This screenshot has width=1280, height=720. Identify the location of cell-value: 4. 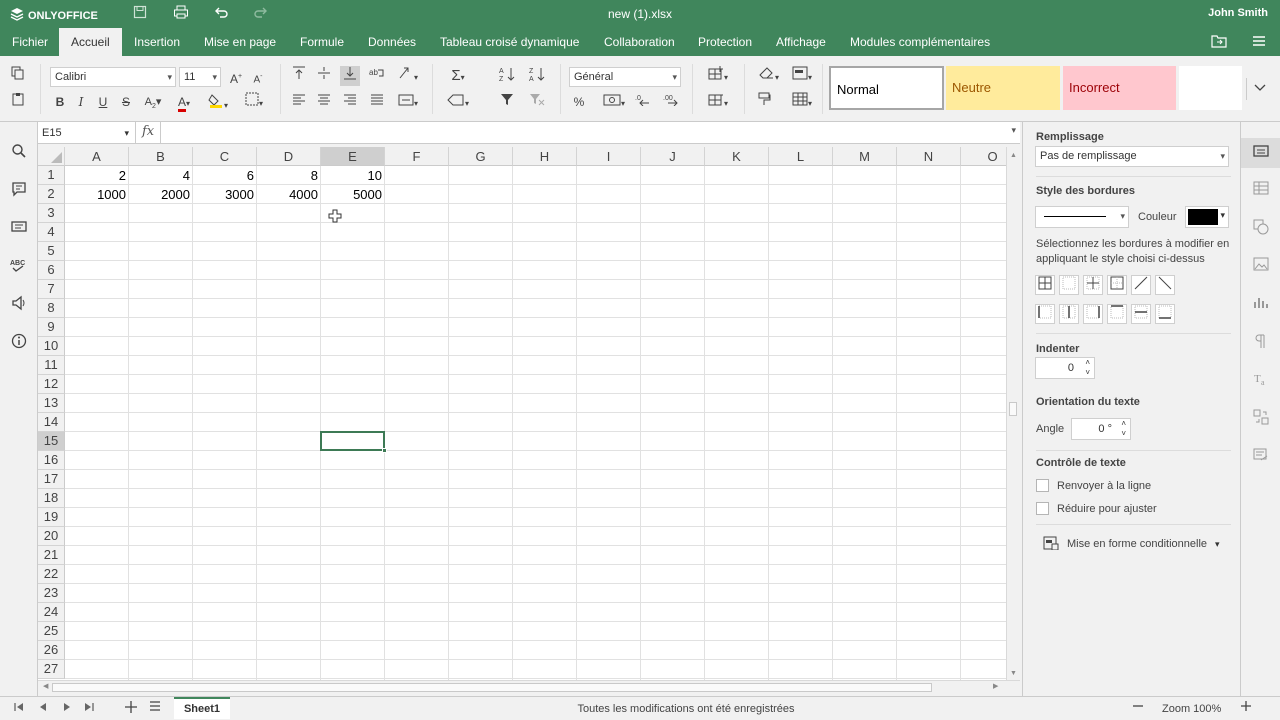
(161, 175).